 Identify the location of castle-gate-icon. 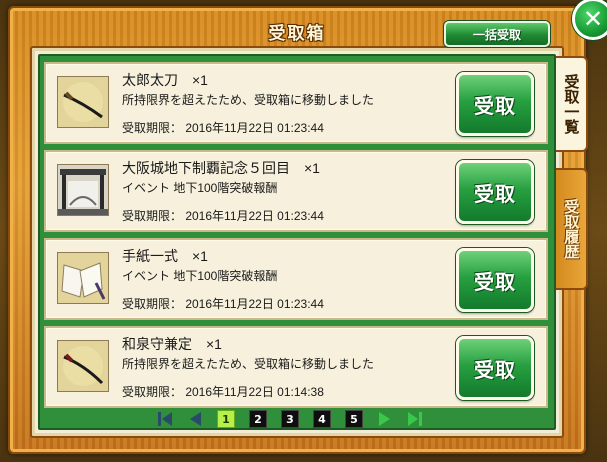
(83, 190).